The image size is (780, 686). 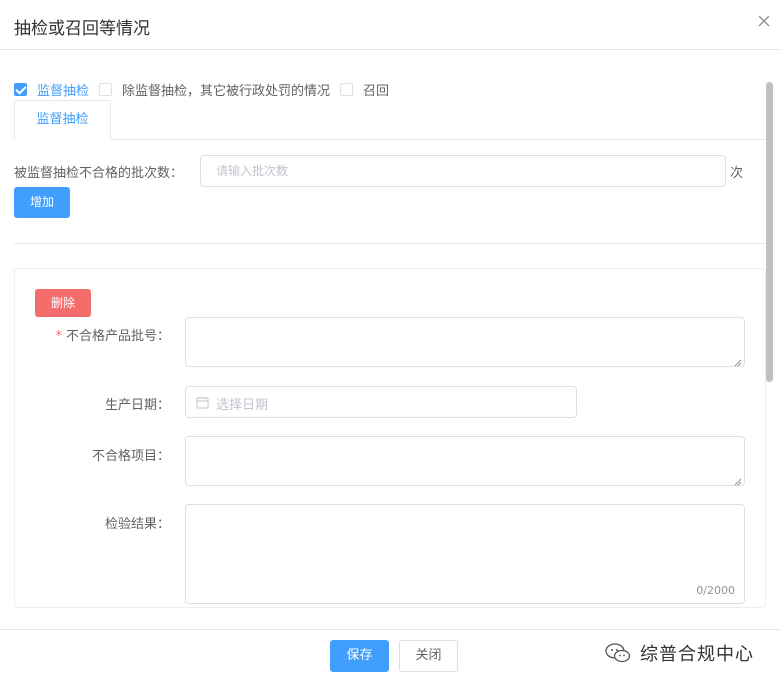 I want to click on checkbox-admin-penalty, so click(x=106, y=89).